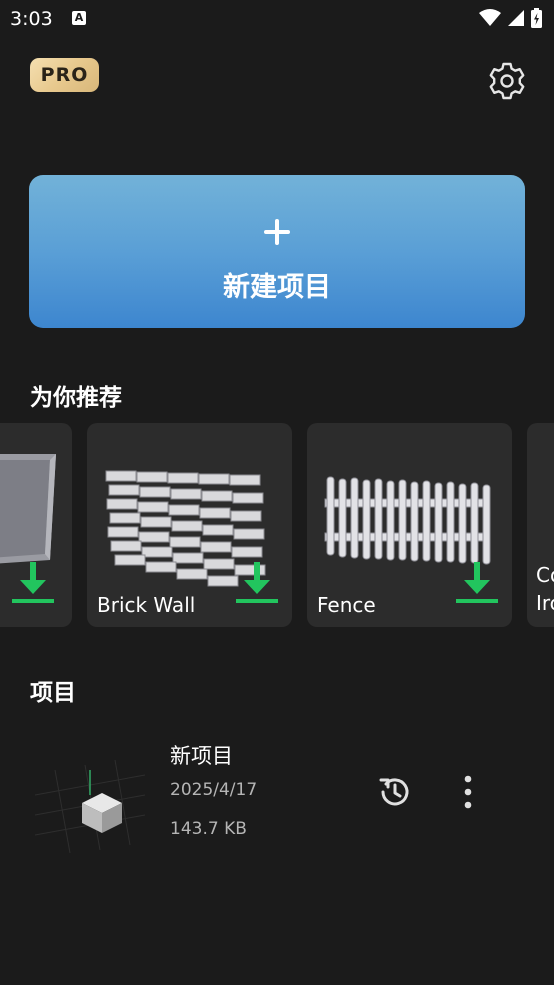  I want to click on gear-icon, so click(507, 81).